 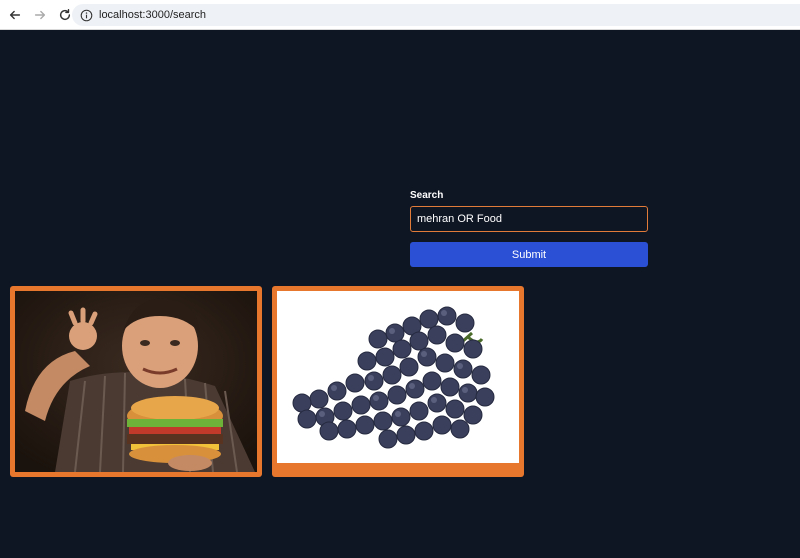 What do you see at coordinates (529, 219) in the screenshot?
I see `search-input` at bounding box center [529, 219].